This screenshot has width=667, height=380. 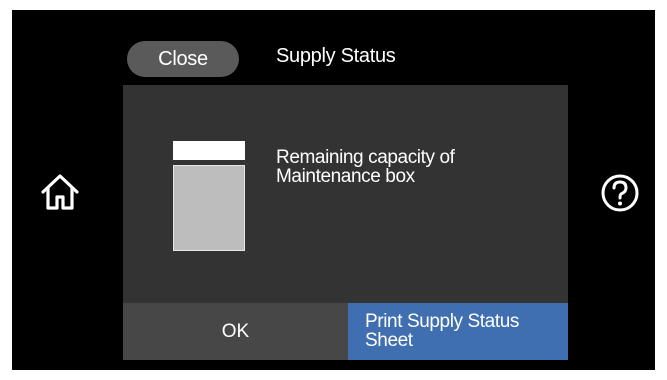 I want to click on gauge-empty-portion, so click(x=209, y=150).